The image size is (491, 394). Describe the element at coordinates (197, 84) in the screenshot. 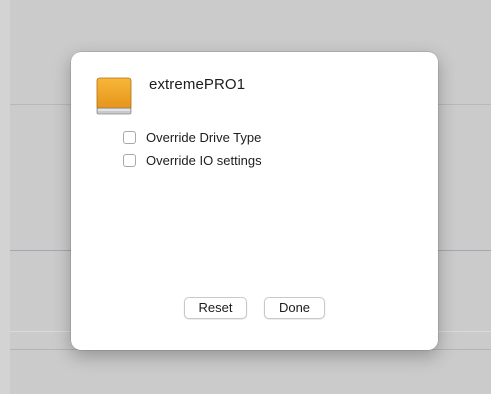

I see `drive-name-label: extremePRO1` at that location.